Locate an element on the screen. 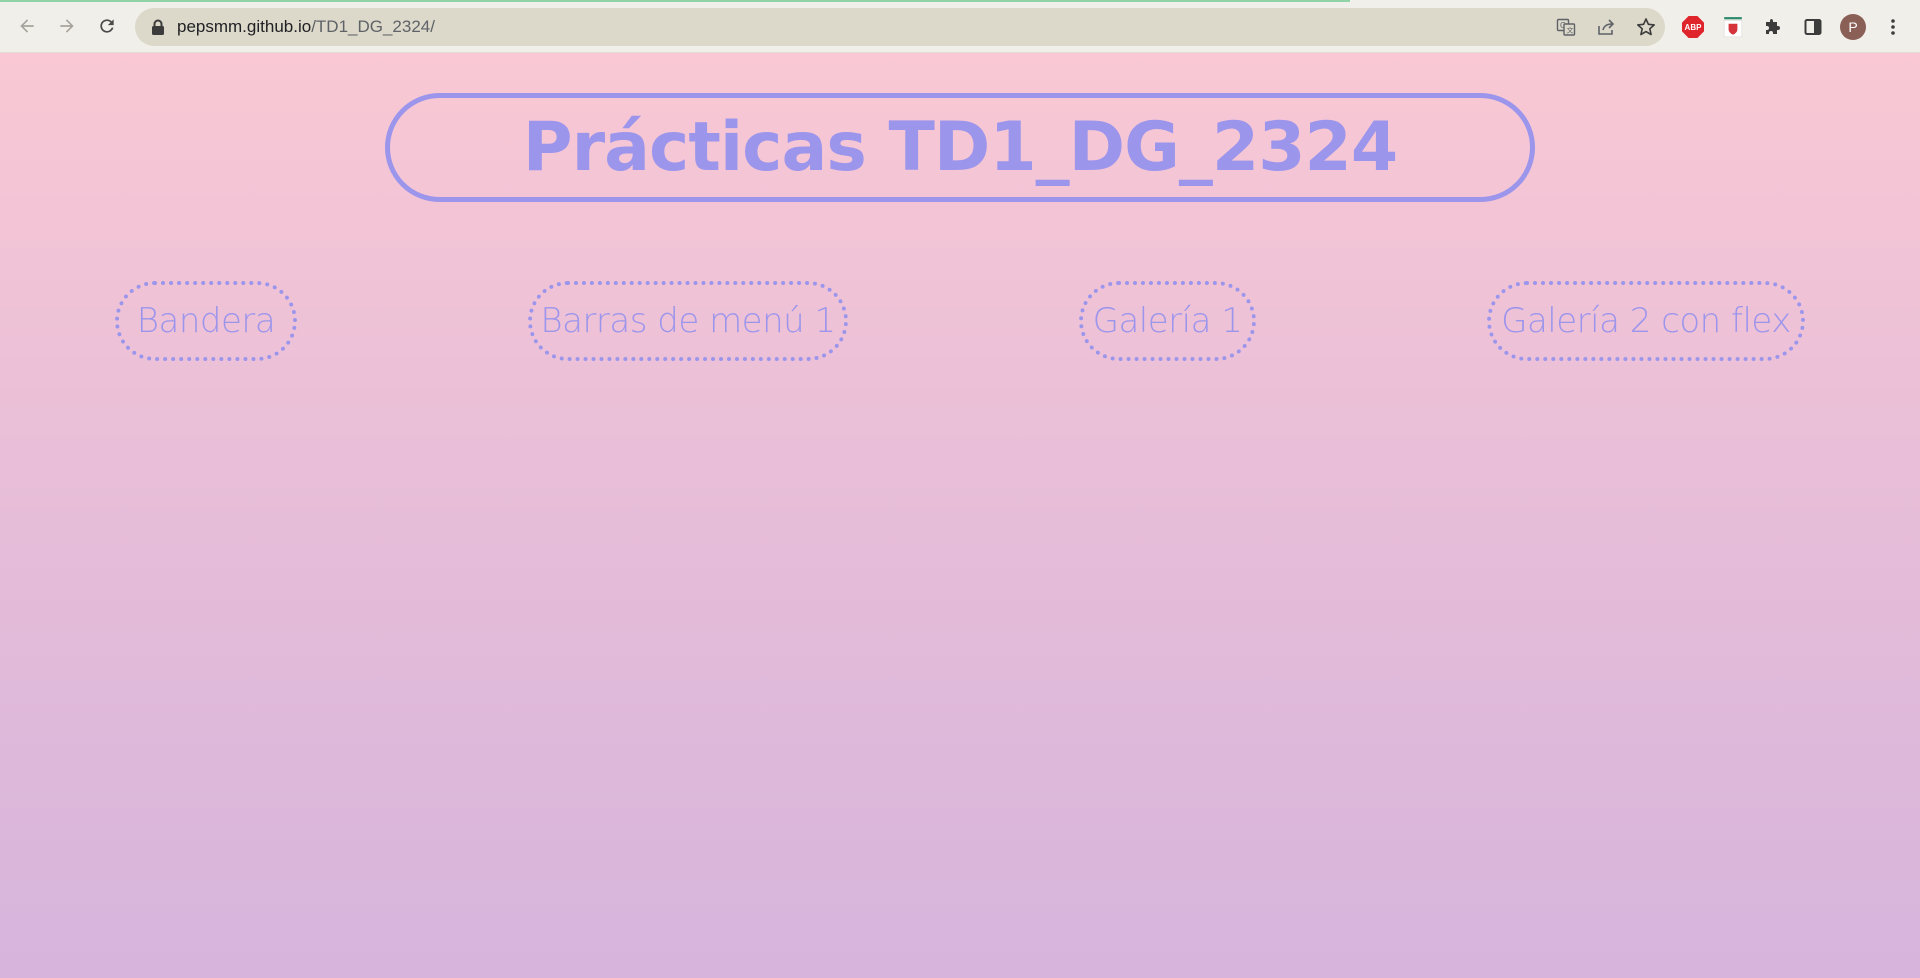 This screenshot has height=978, width=1920. side-panel-icon is located at coordinates (1813, 27).